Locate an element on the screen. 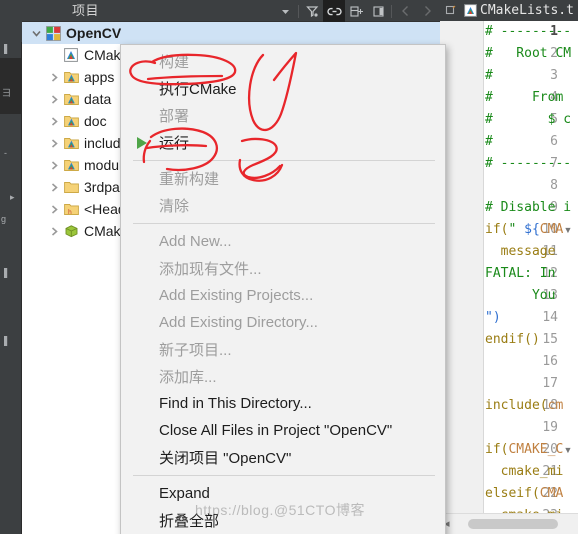 This screenshot has height=534, width=578. menu-item-collapse-all: 折叠全部 is located at coordinates (283, 520).